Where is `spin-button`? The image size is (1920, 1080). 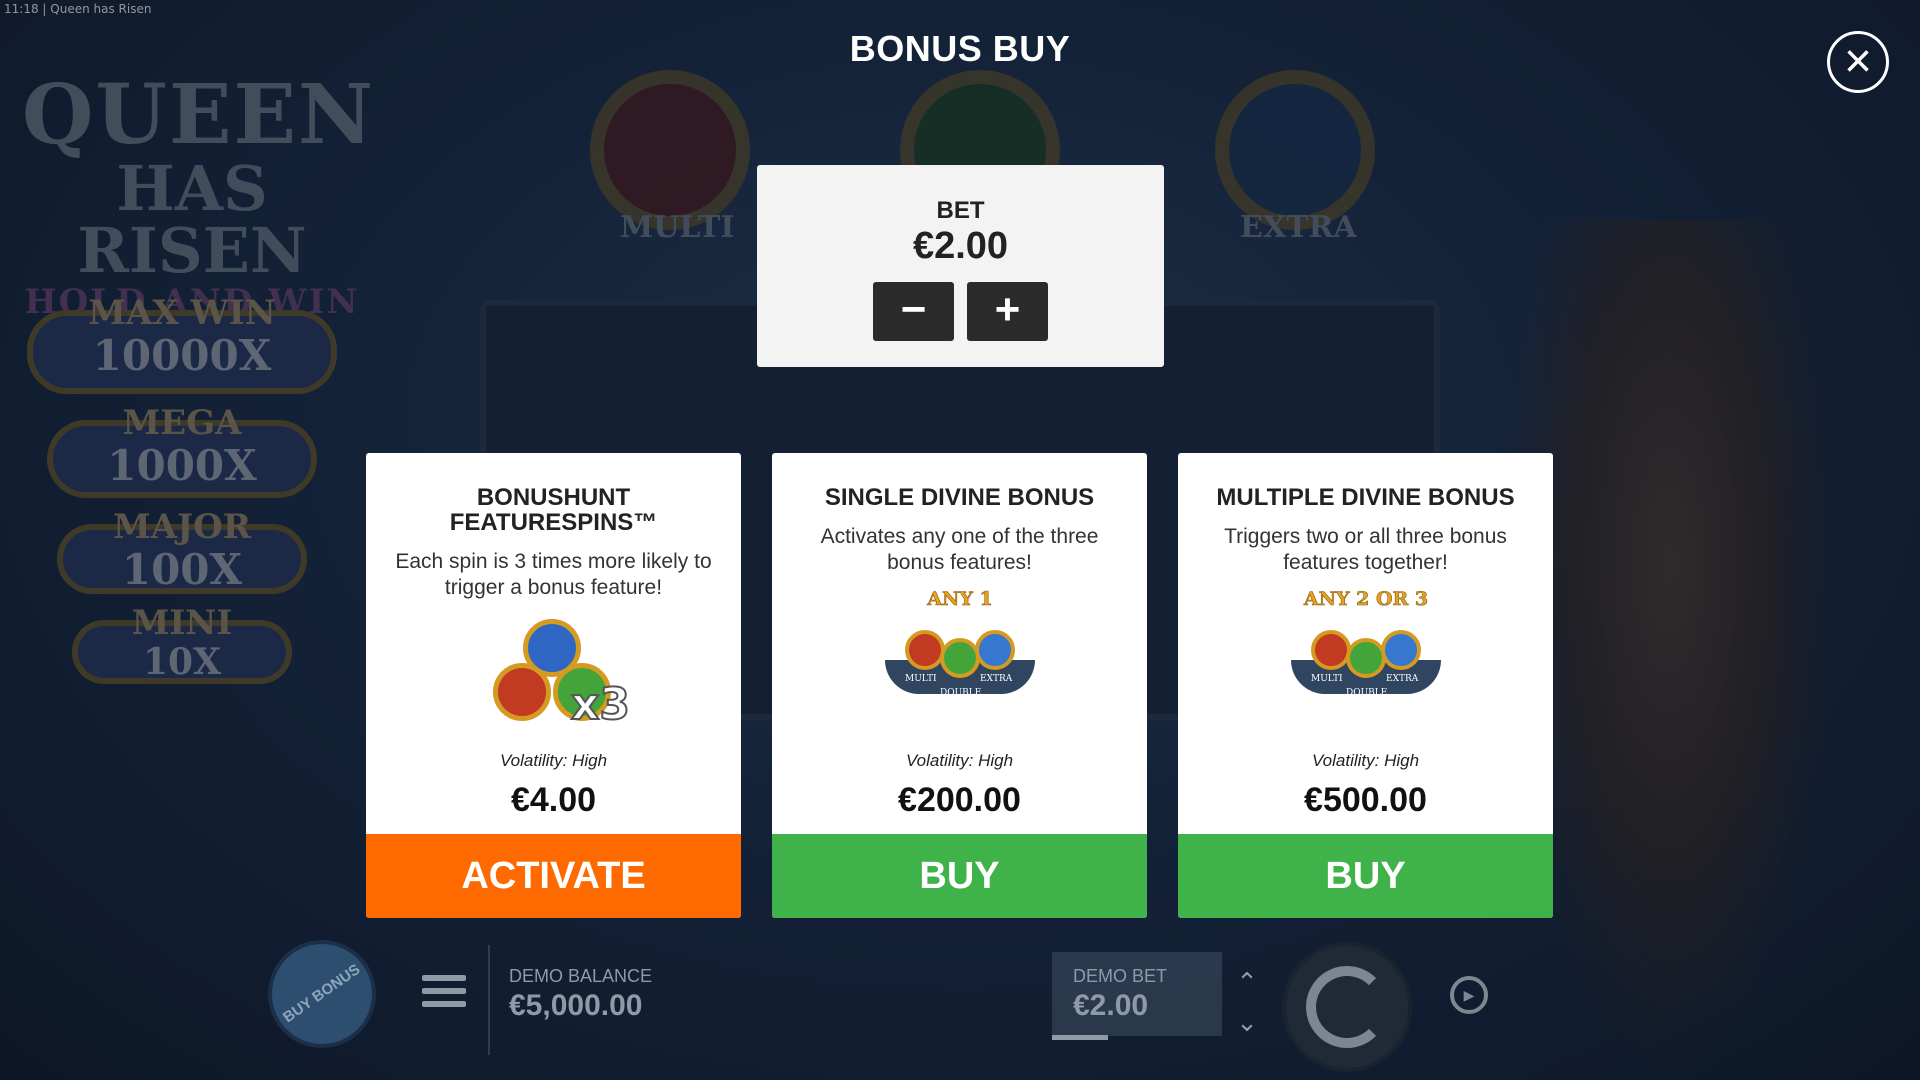
spin-button is located at coordinates (1347, 1007).